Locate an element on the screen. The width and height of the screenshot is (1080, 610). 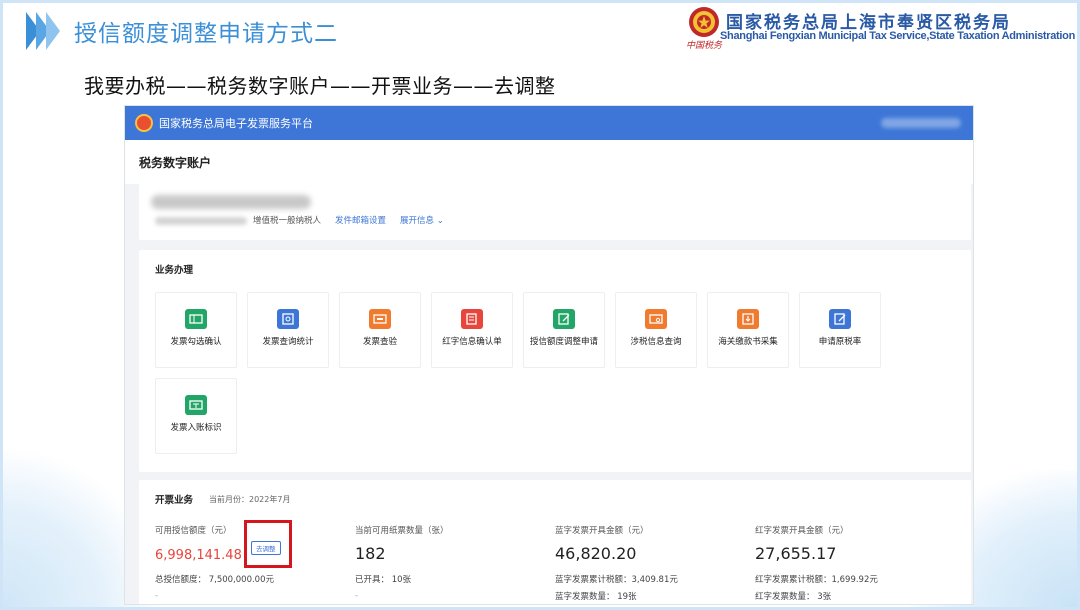
paper-value: 182 is located at coordinates (370, 553).